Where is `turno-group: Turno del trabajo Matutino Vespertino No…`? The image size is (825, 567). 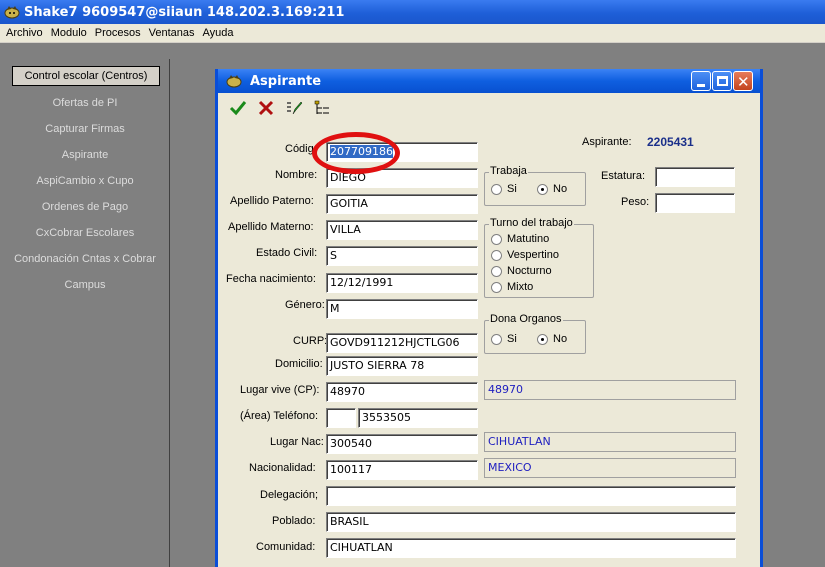
turno-group: Turno del trabajo Matutino Vespertino No… is located at coordinates (539, 257).